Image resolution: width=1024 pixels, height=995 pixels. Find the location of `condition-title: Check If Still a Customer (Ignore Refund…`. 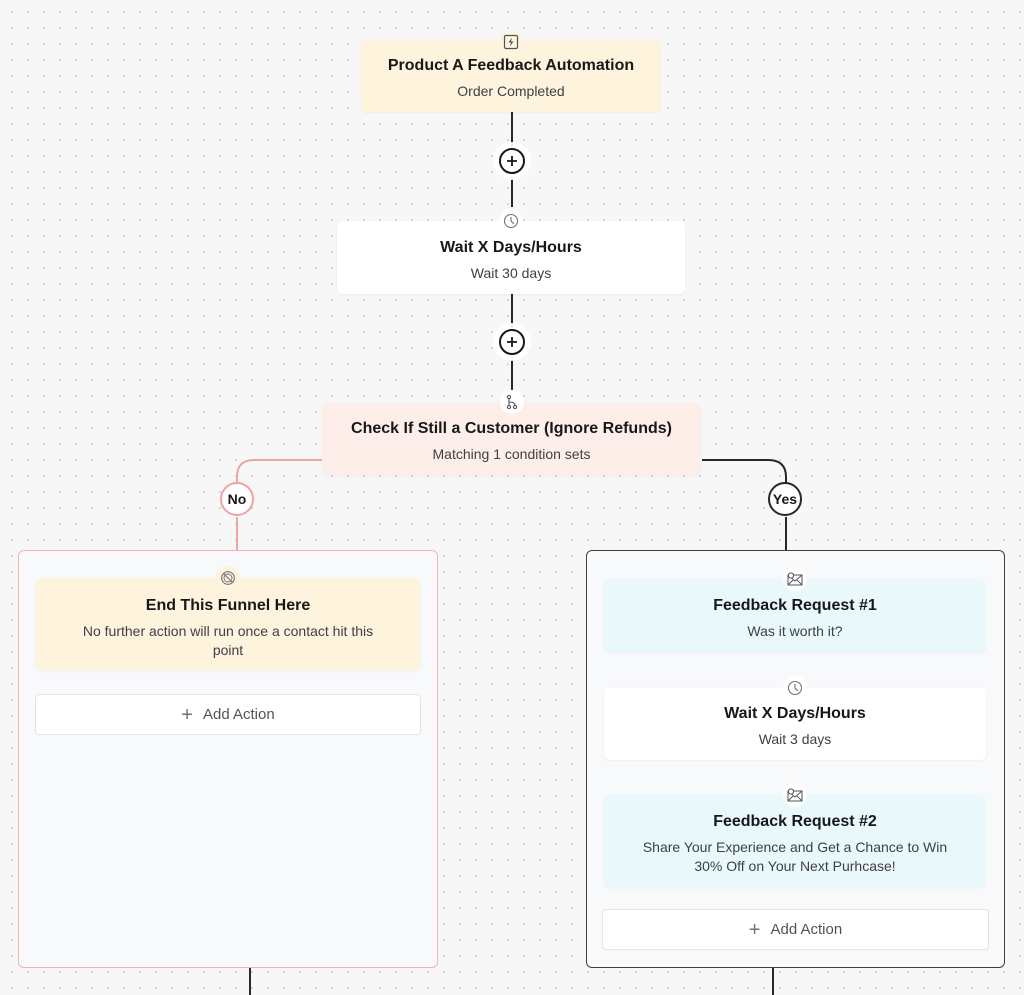

condition-title: Check If Still a Customer (Ignore Refund… is located at coordinates (511, 428).